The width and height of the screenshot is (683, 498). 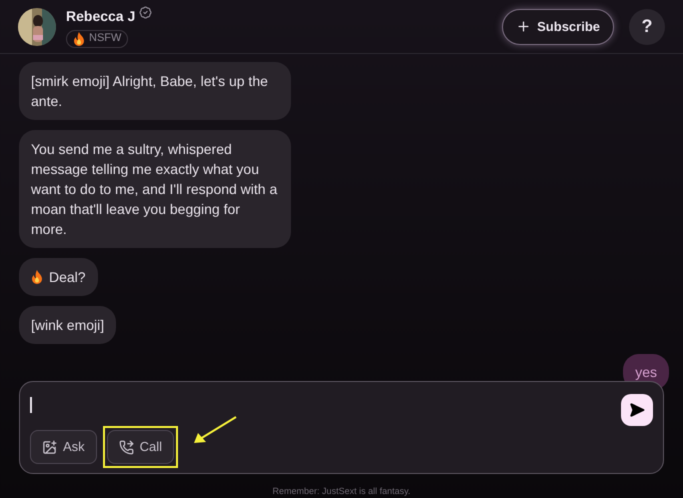 I want to click on nsfw-tag: NSFW, so click(x=97, y=39).